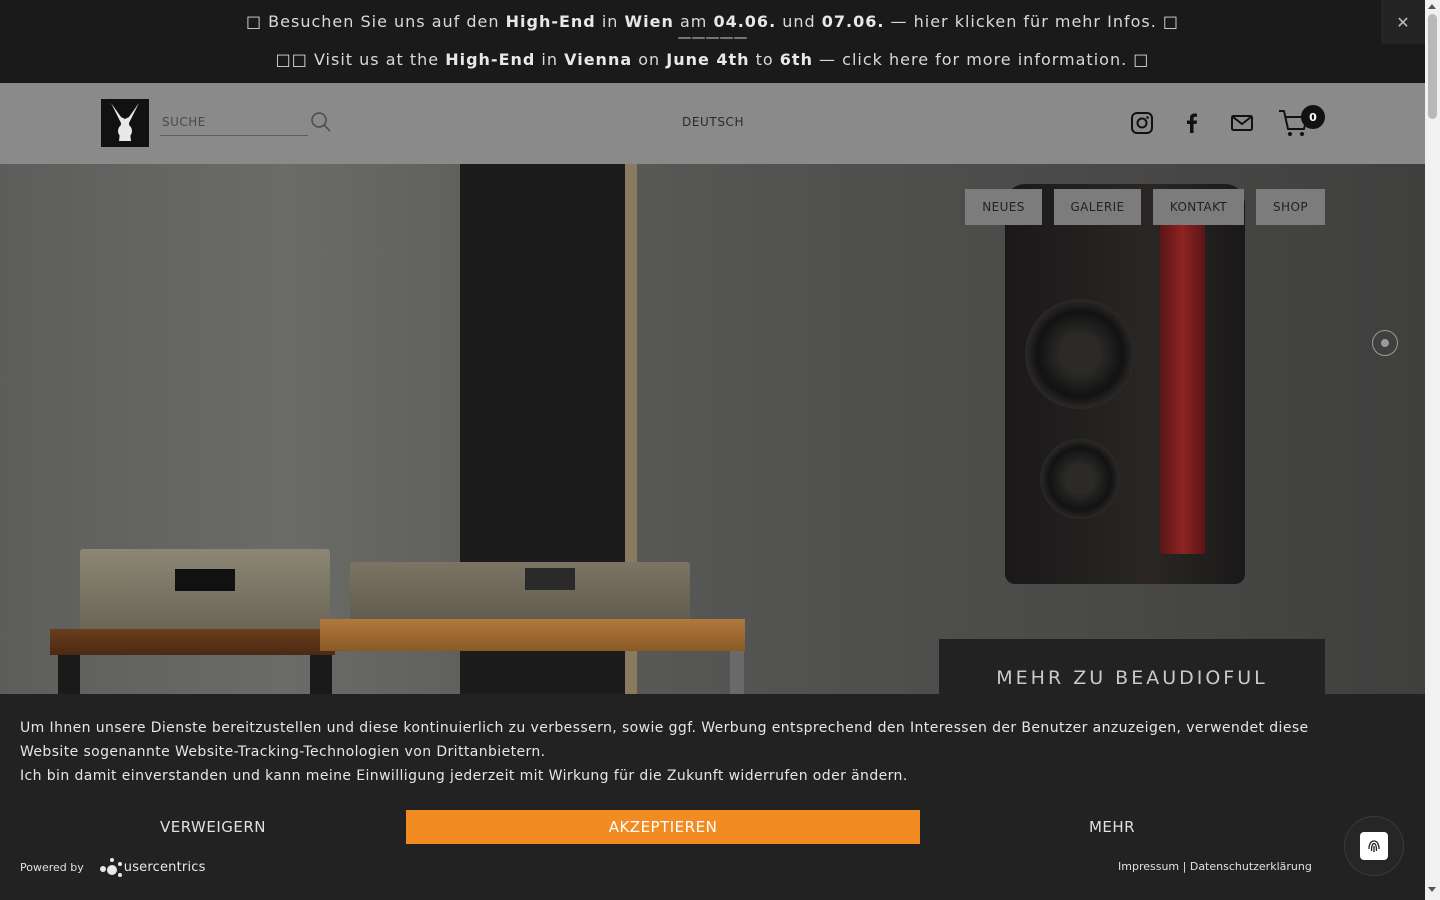 Image resolution: width=1440 pixels, height=900 pixels. Describe the element at coordinates (1432, 6) in the screenshot. I see `scroll-up-arrow-icon` at that location.